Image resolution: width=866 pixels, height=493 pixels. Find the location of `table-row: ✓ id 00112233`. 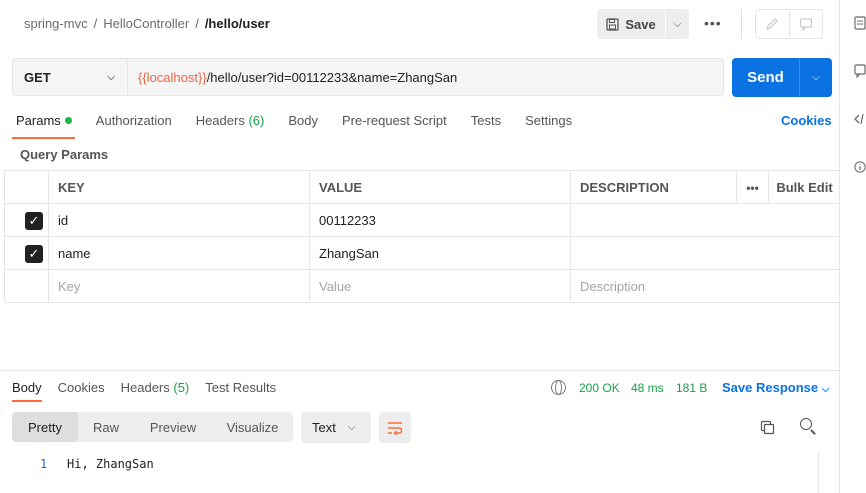

table-row: ✓ id 00112233 is located at coordinates (422, 220).